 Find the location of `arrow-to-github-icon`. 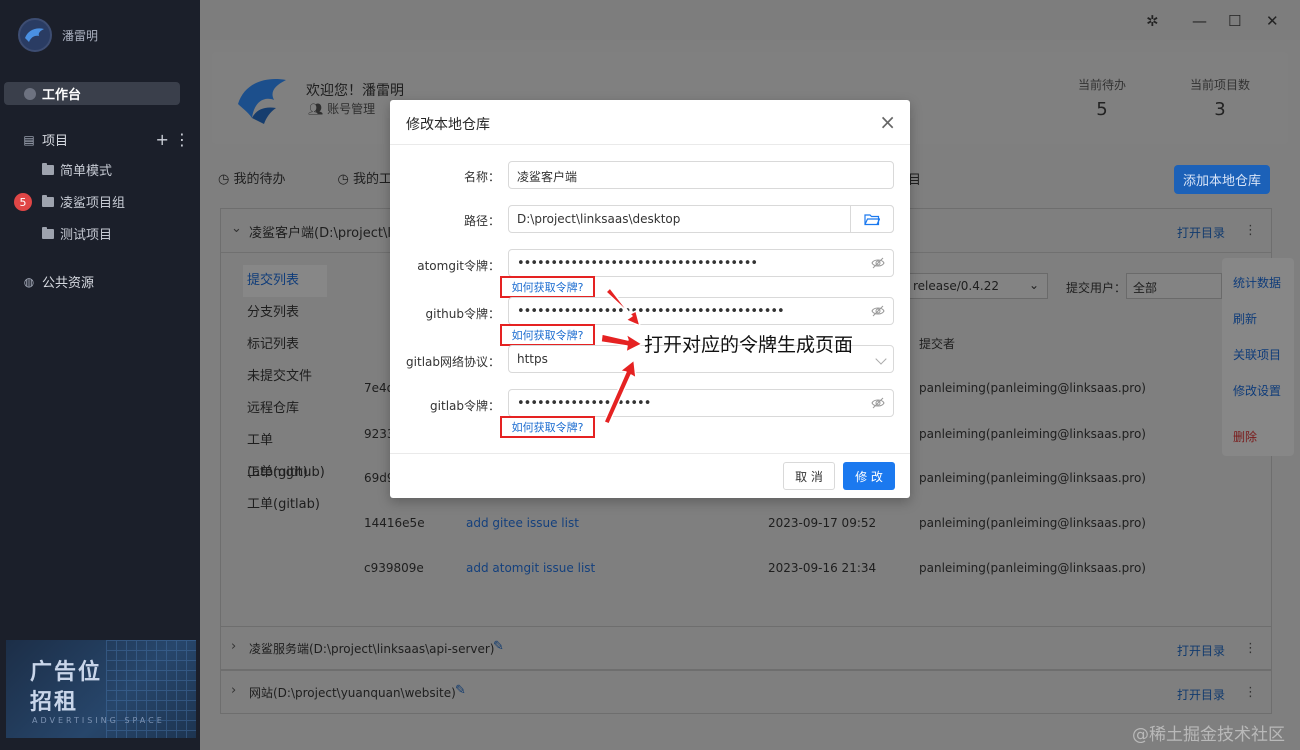

arrow-to-github-icon is located at coordinates (621, 343).